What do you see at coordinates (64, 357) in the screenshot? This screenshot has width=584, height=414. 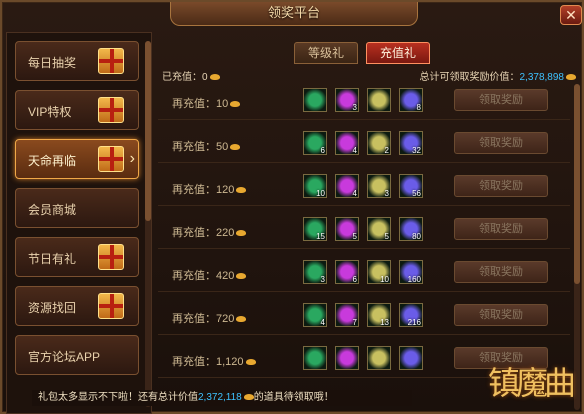 I see `sidebar-item-label: 官方论坛APP` at bounding box center [64, 357].